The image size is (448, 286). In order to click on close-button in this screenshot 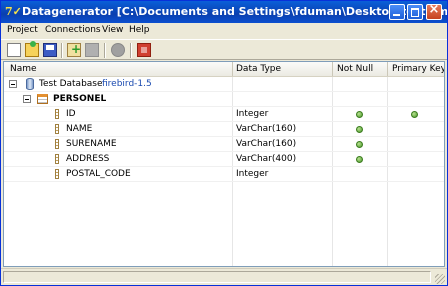, I will do `click(434, 11)`.